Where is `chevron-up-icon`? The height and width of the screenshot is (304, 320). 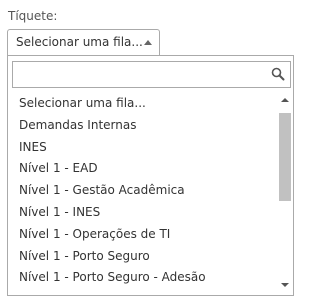 chevron-up-icon is located at coordinates (148, 42).